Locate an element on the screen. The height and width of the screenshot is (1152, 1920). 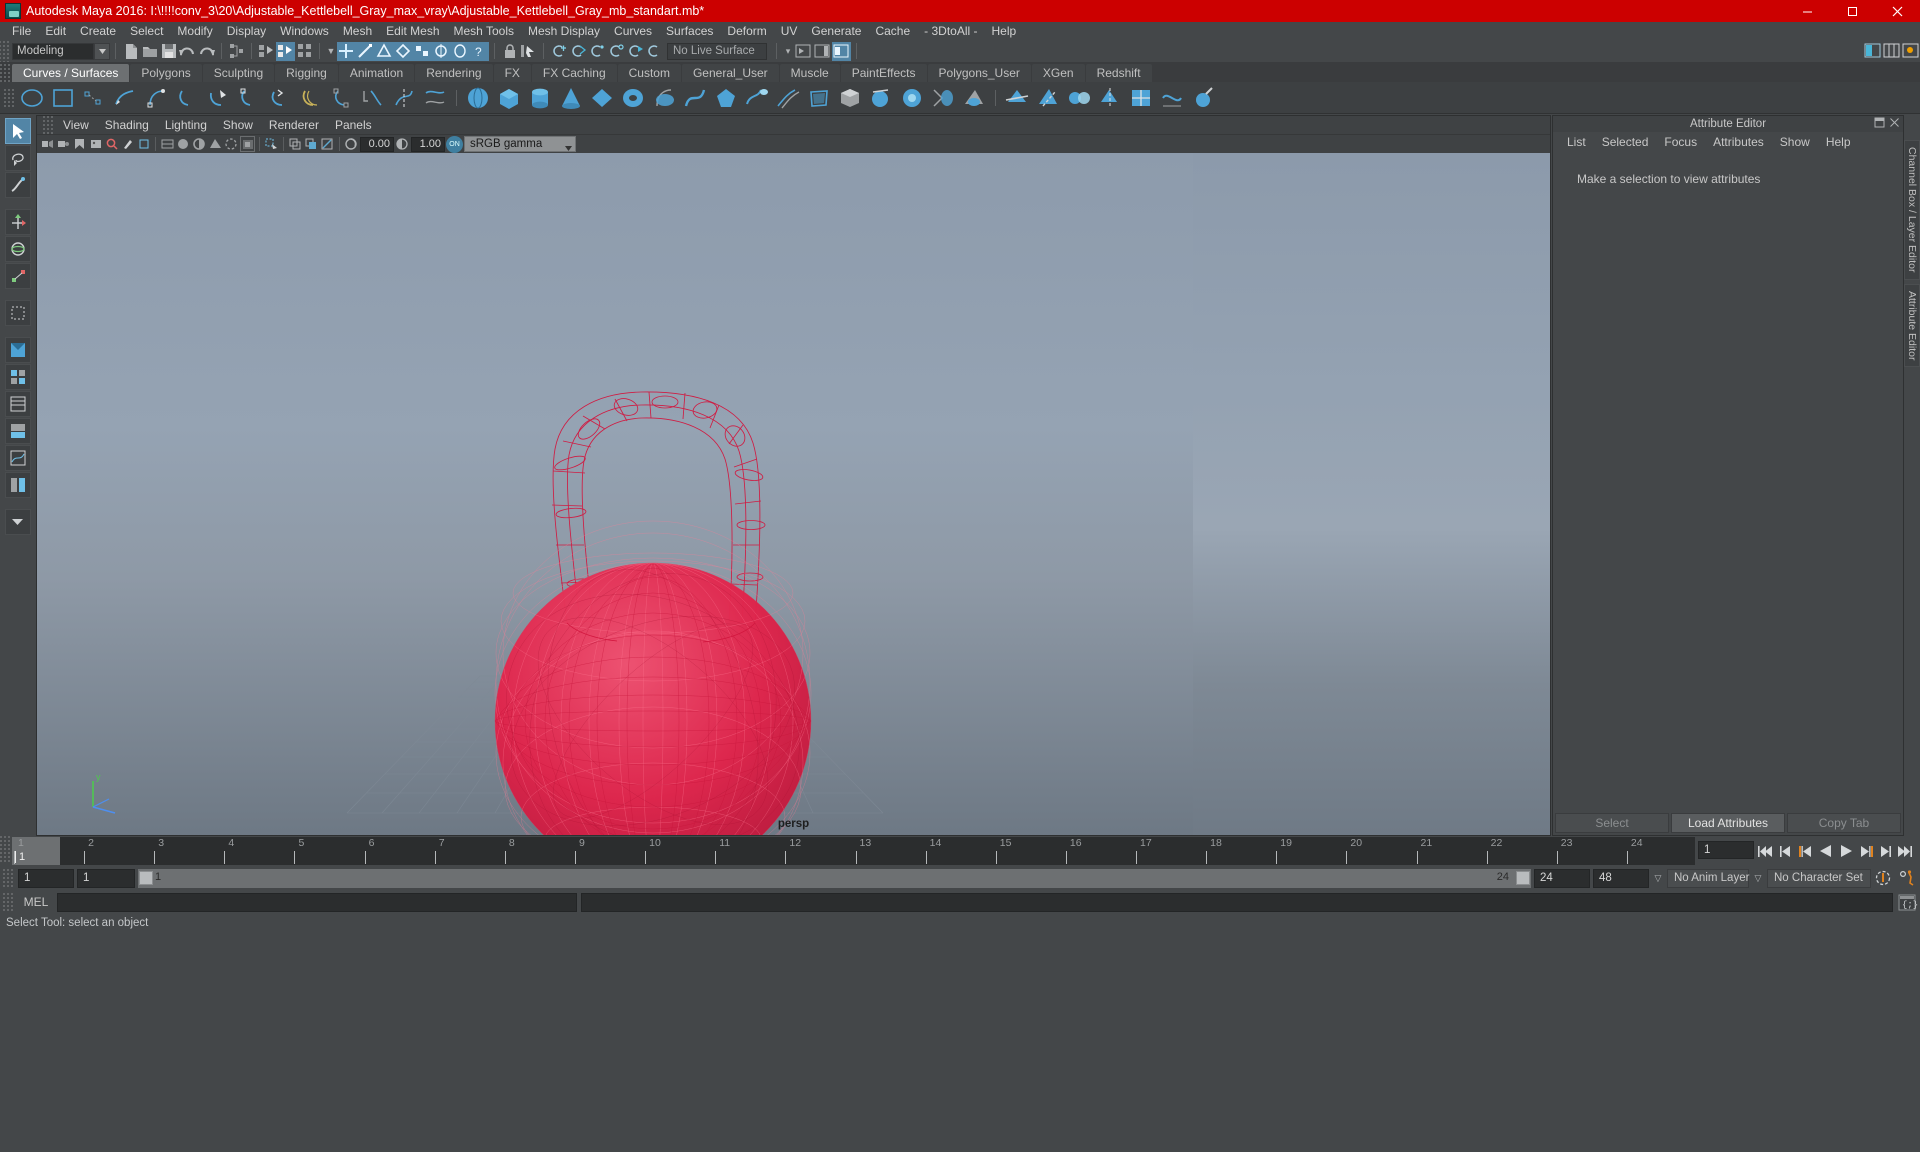
ae-menu-help: Help is located at coordinates (1838, 142).